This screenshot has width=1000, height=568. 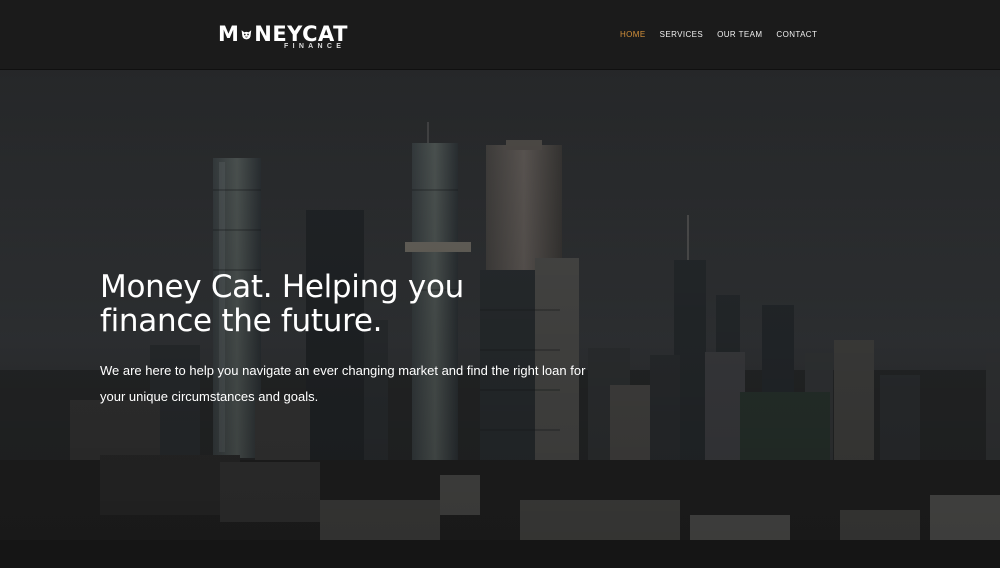 I want to click on logo-tagline: FINANCE, so click(x=315, y=46).